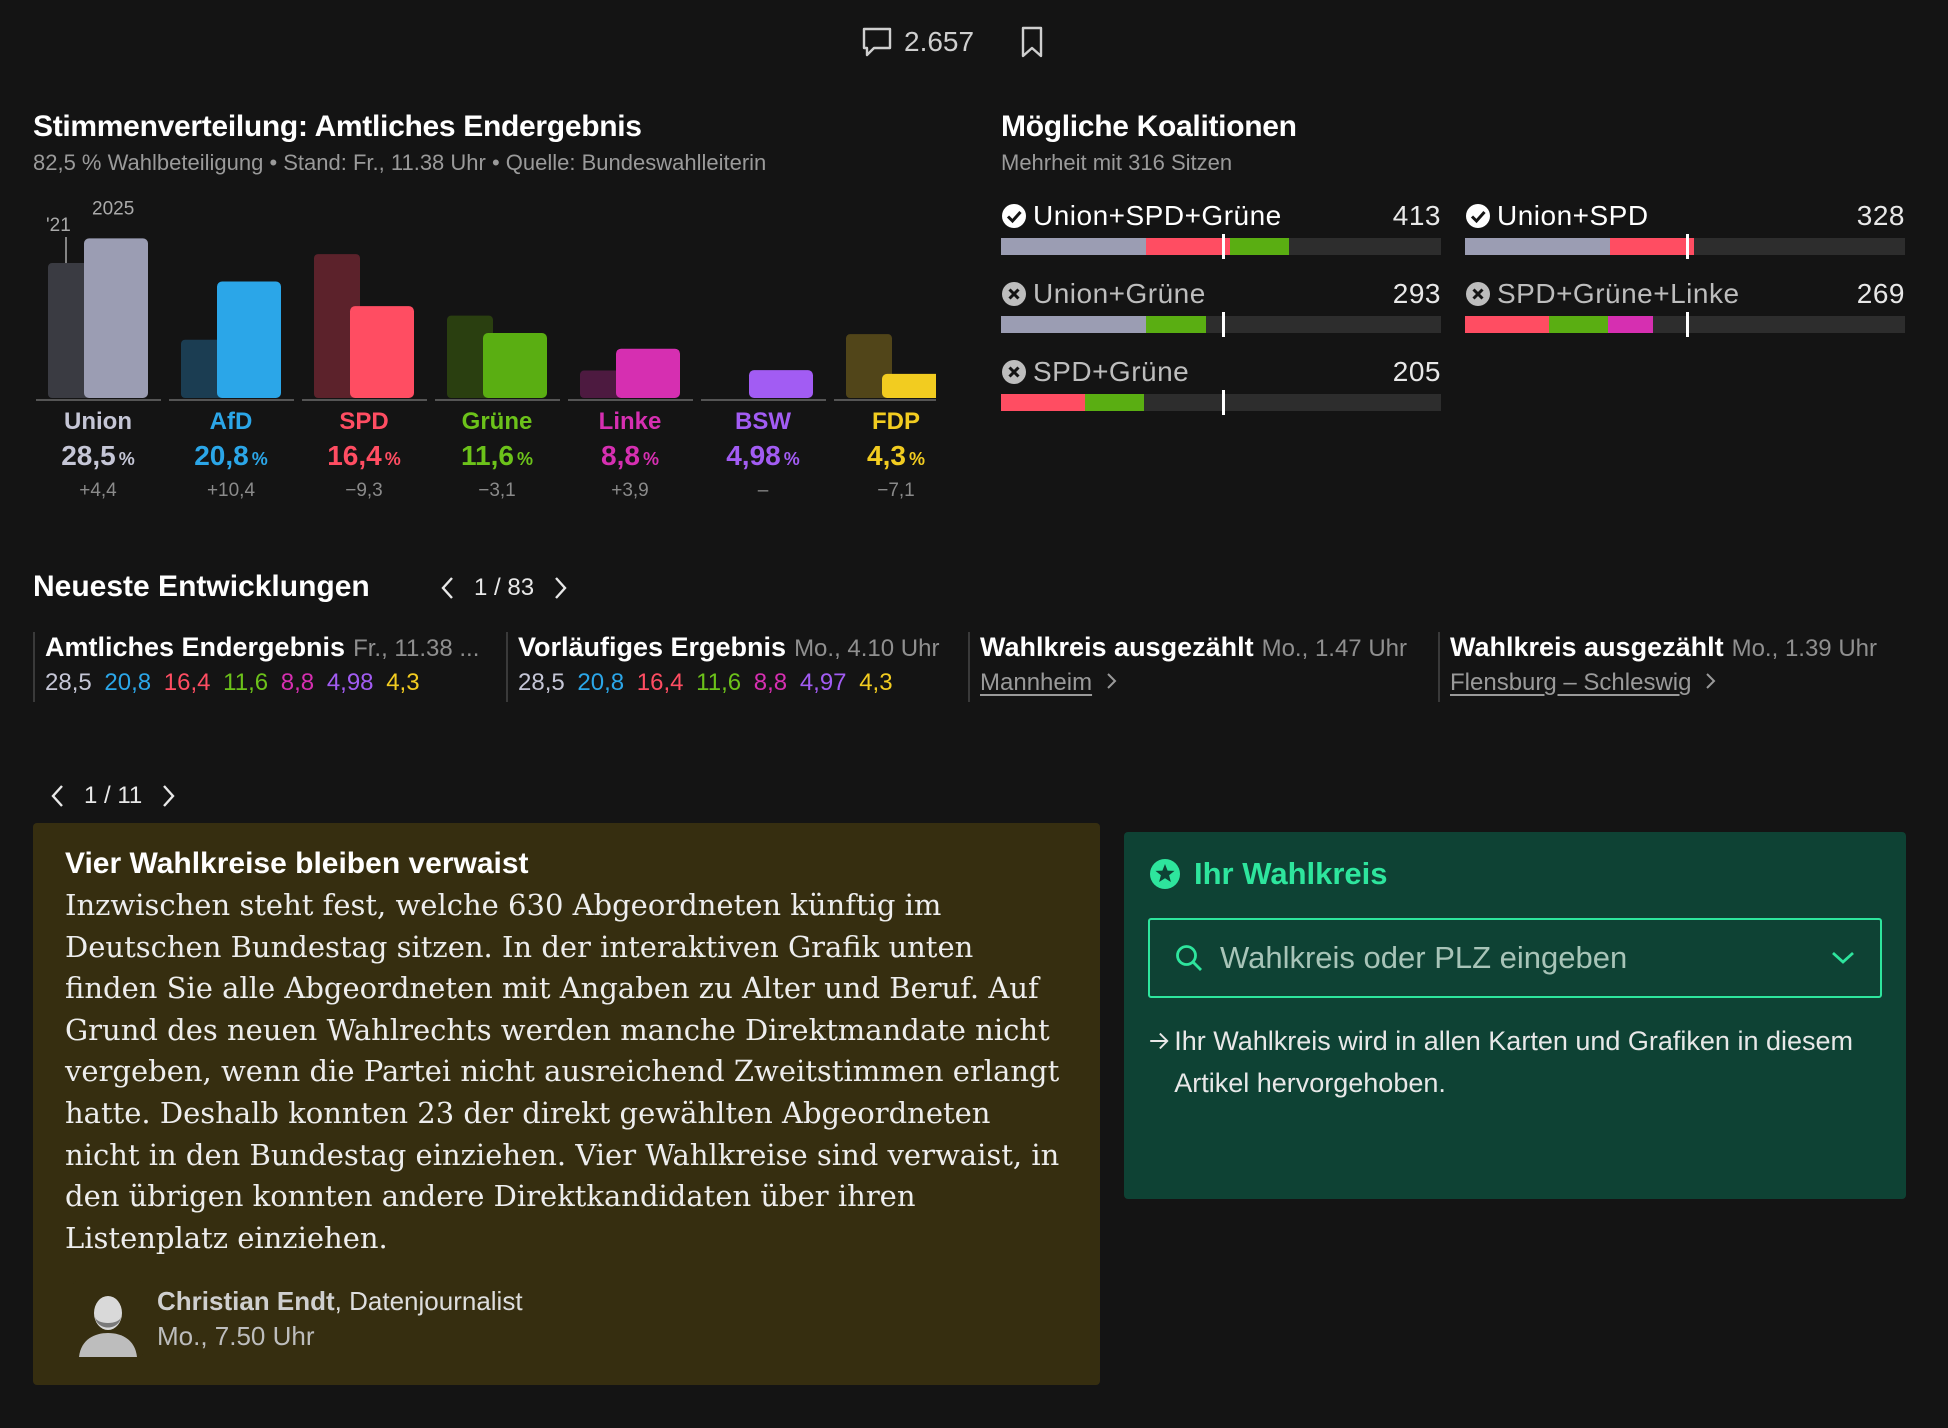 This screenshot has width=1948, height=1428. Describe the element at coordinates (1334, 648) in the screenshot. I see `development-time: Mo., 1.47 Uhr` at that location.